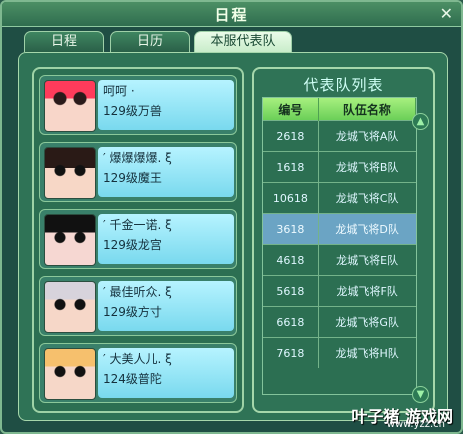 This screenshot has width=463, height=434. I want to click on team-name: 龙城飞将F队, so click(367, 291).